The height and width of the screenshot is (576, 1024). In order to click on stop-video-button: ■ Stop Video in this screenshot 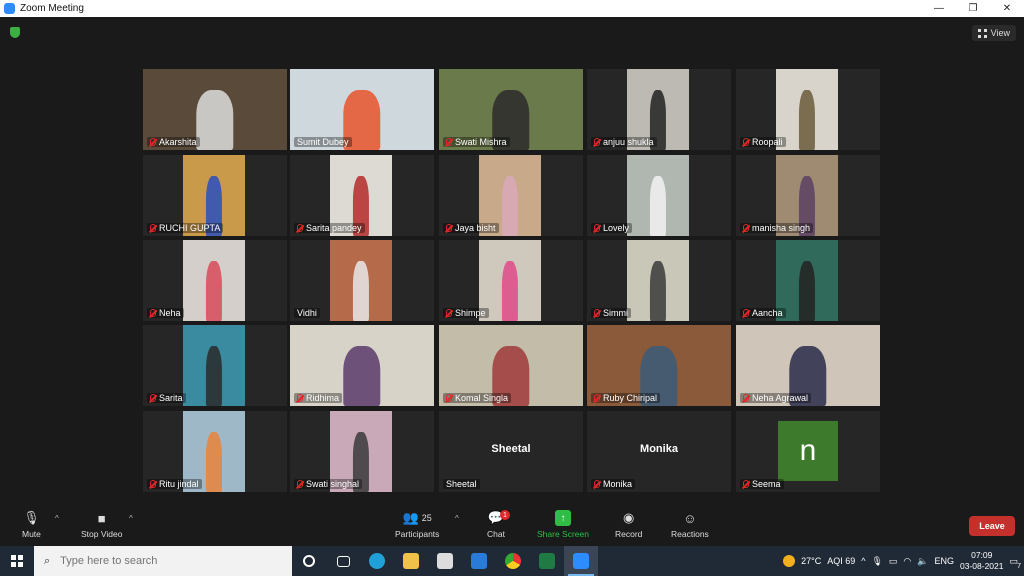, I will do `click(102, 525)`.